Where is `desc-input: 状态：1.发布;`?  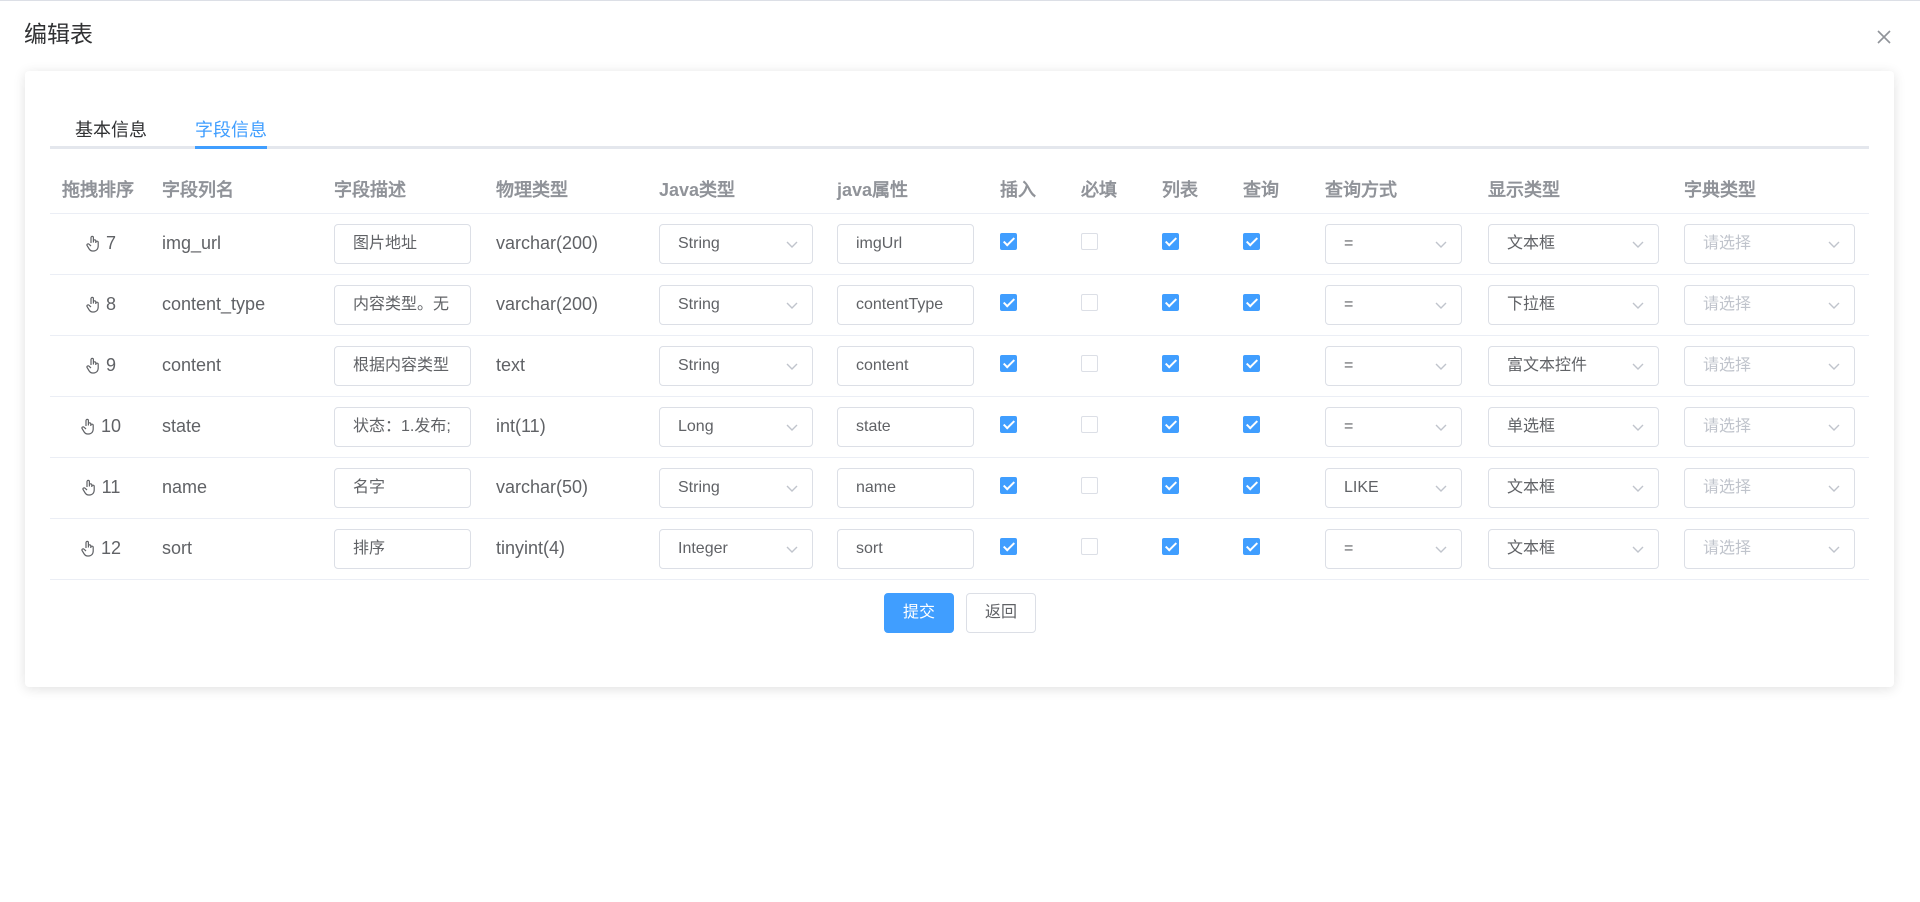 desc-input: 状态：1.发布; is located at coordinates (402, 426).